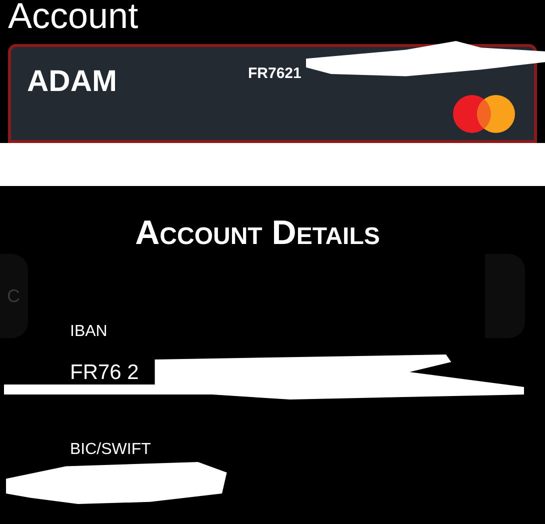 This screenshot has width=545, height=524. What do you see at coordinates (104, 373) in the screenshot?
I see `field-value: FR76 2` at bounding box center [104, 373].